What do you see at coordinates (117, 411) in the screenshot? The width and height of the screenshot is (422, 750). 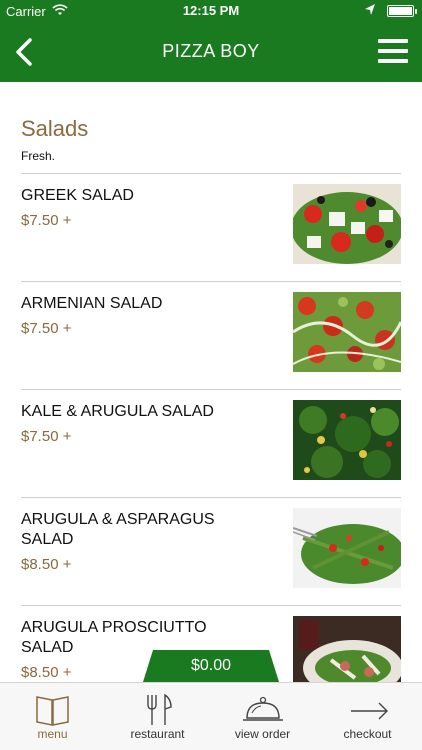 I see `item-name: KALE & ARUGULA SALAD` at bounding box center [117, 411].